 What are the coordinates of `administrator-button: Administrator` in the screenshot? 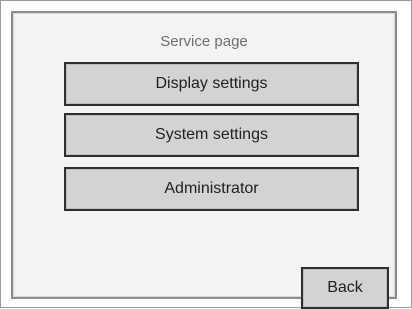 It's located at (211, 189).